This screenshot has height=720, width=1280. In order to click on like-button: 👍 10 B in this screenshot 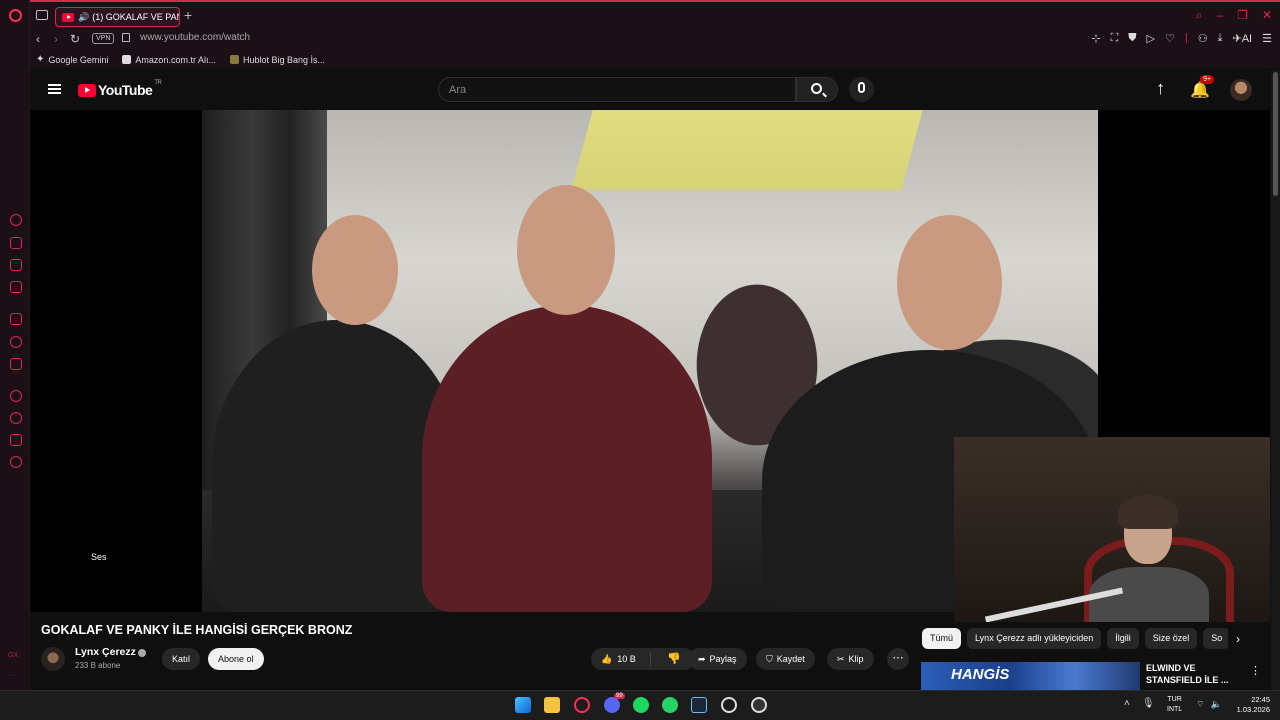, I will do `click(621, 659)`.